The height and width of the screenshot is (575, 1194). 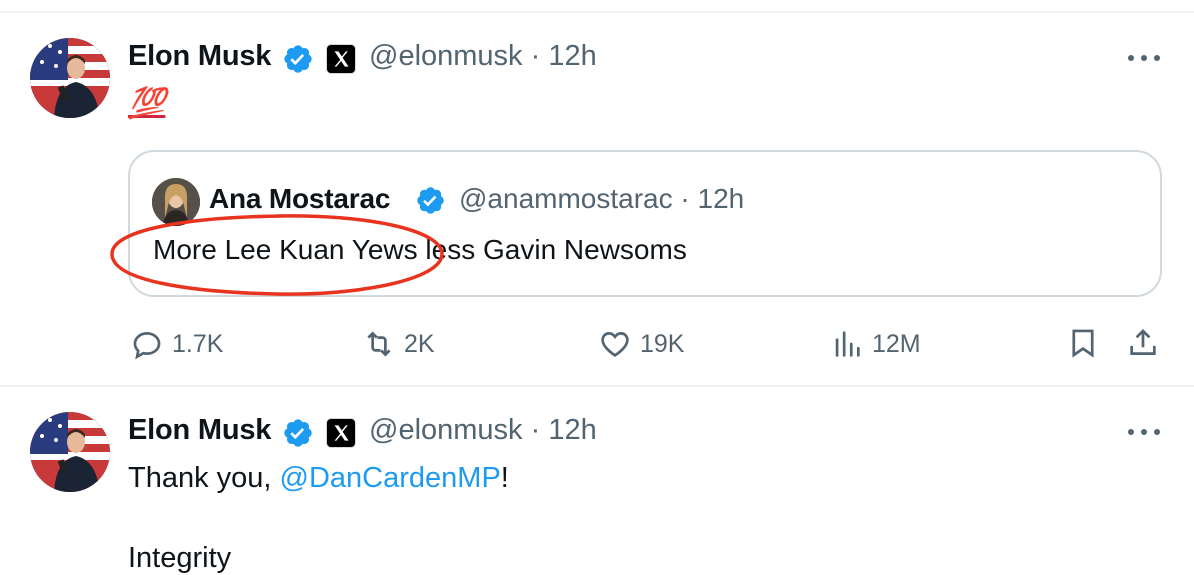 I want to click on mention-link: @DanCardenMP, so click(x=390, y=478).